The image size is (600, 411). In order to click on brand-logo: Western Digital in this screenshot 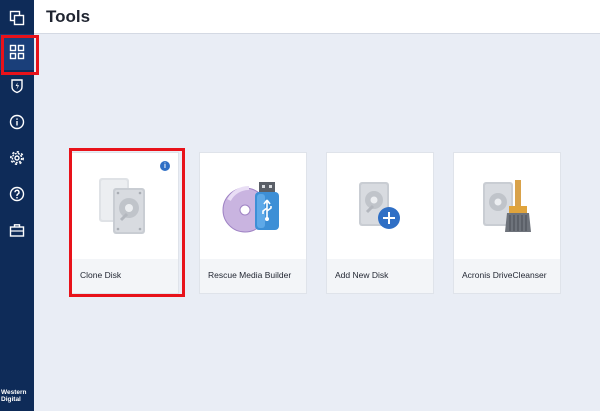, I will do `click(17, 396)`.